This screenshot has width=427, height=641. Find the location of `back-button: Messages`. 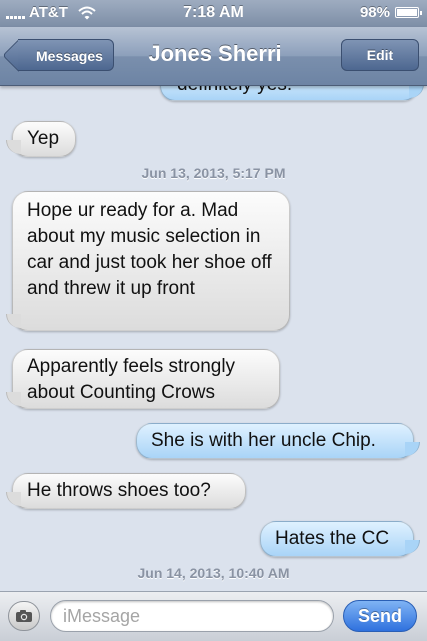

back-button: Messages is located at coordinates (66, 55).